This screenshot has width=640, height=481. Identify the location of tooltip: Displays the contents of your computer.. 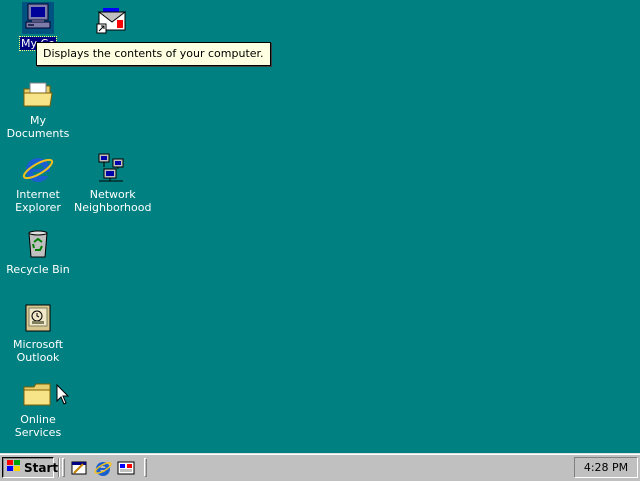
(153, 54).